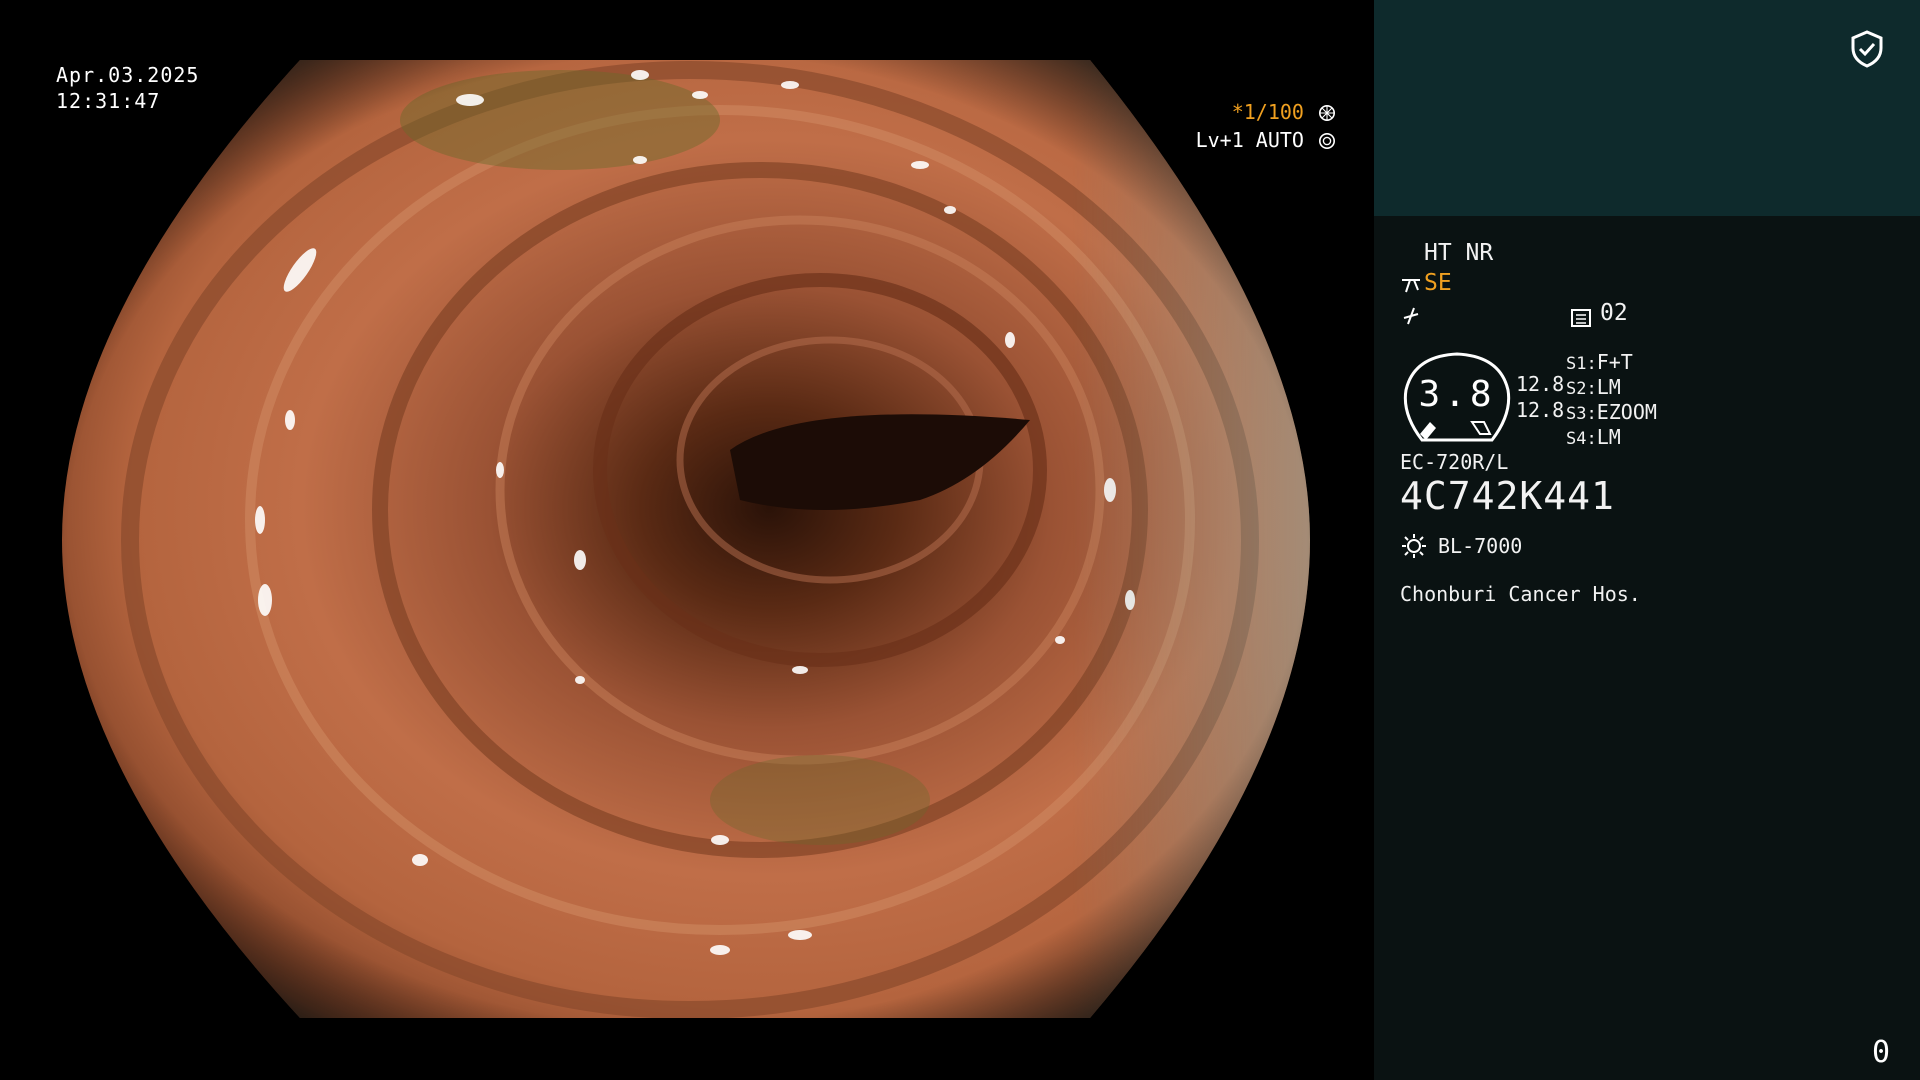  I want to click on image-counter: 0, so click(1880, 1052).